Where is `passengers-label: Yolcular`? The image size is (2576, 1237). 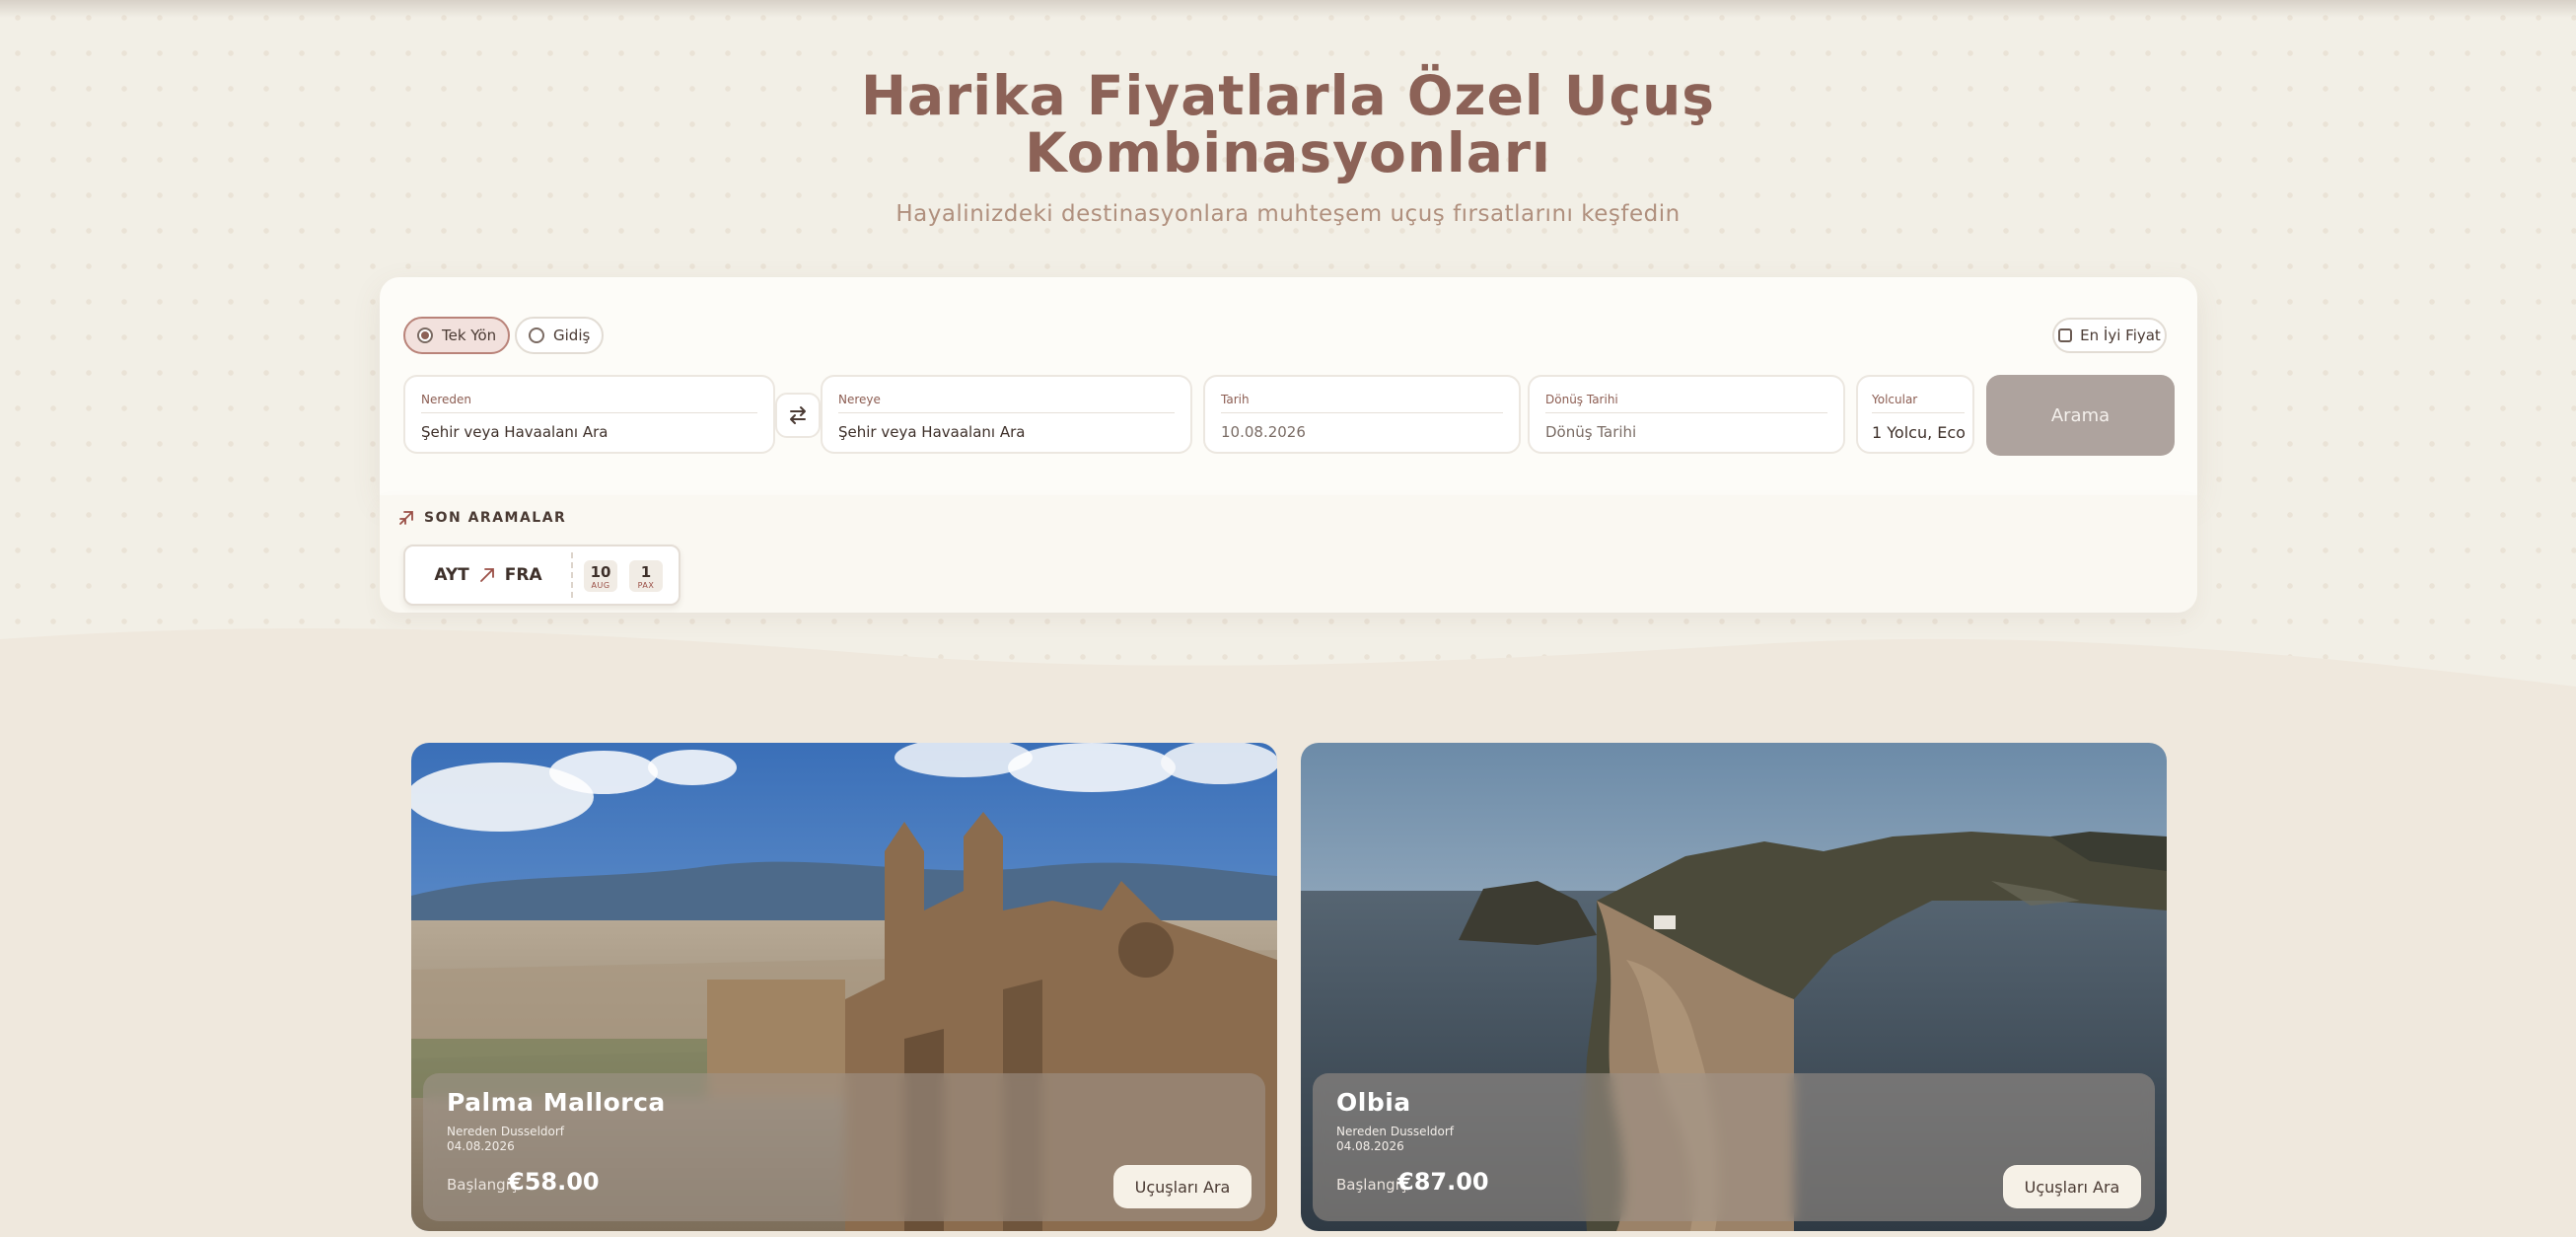 passengers-label: Yolcular is located at coordinates (1918, 403).